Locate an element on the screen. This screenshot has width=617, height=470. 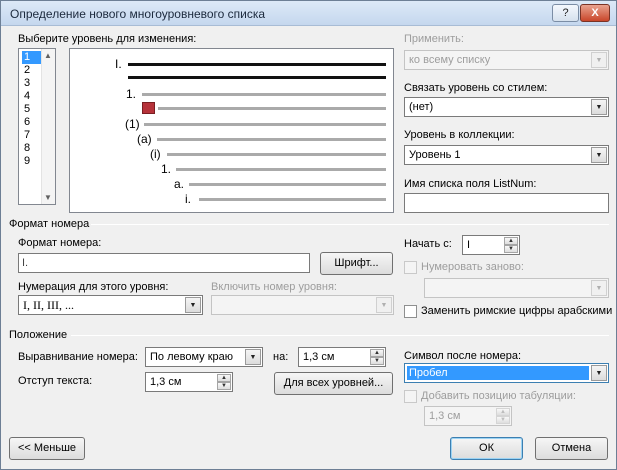
link-style-combo: (нет) ▼ is located at coordinates (506, 107).